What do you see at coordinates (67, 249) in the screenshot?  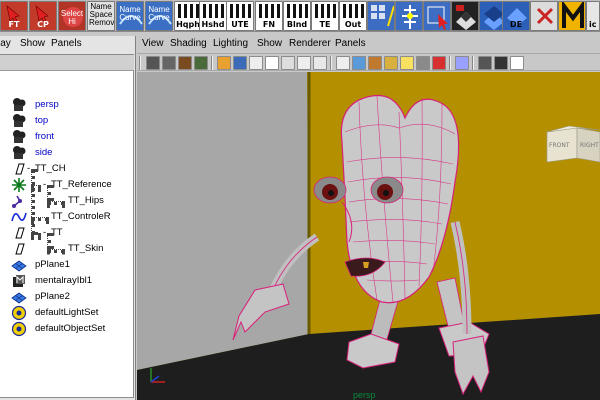 I see `outliner-item-tt-skin: TT_Skin` at bounding box center [67, 249].